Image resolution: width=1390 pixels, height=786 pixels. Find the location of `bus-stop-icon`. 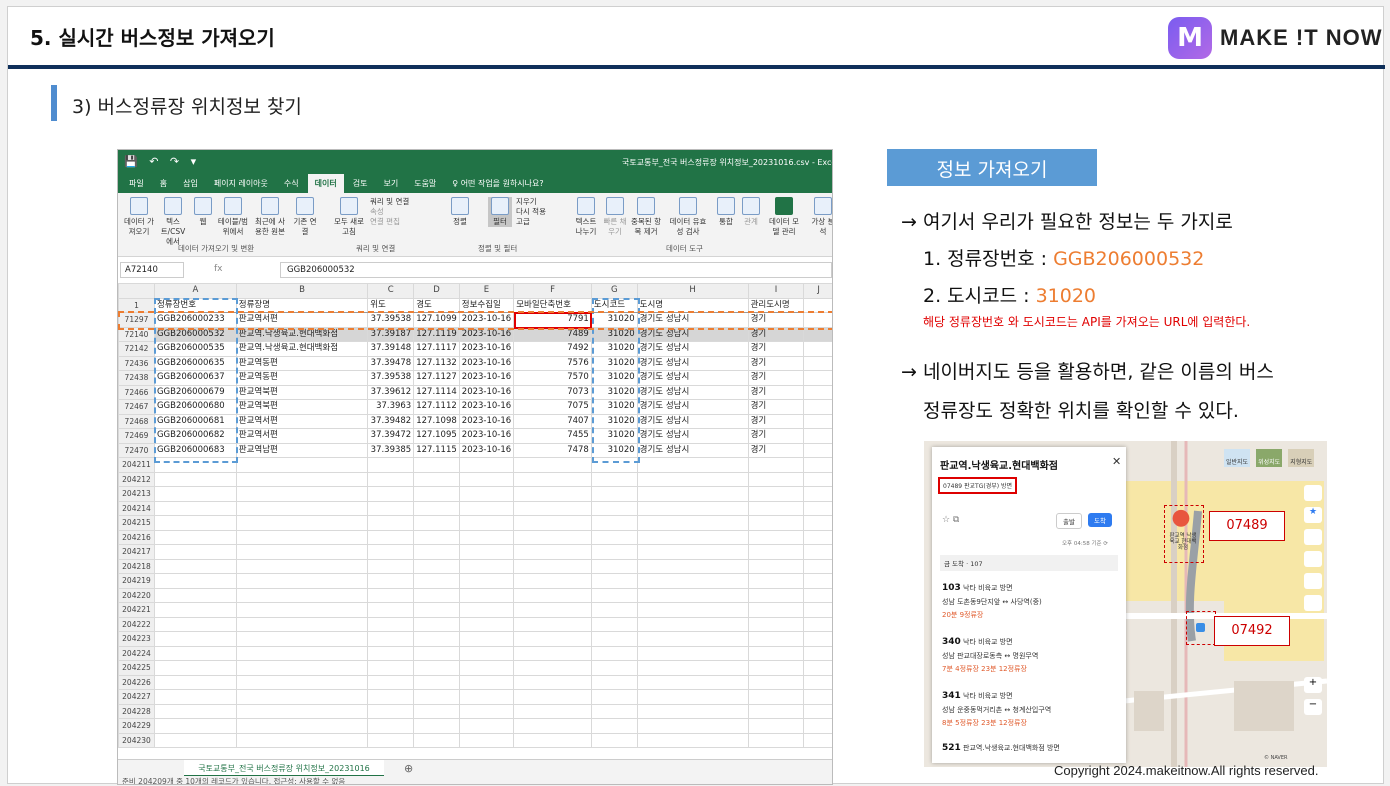

bus-stop-icon is located at coordinates (1200, 627).